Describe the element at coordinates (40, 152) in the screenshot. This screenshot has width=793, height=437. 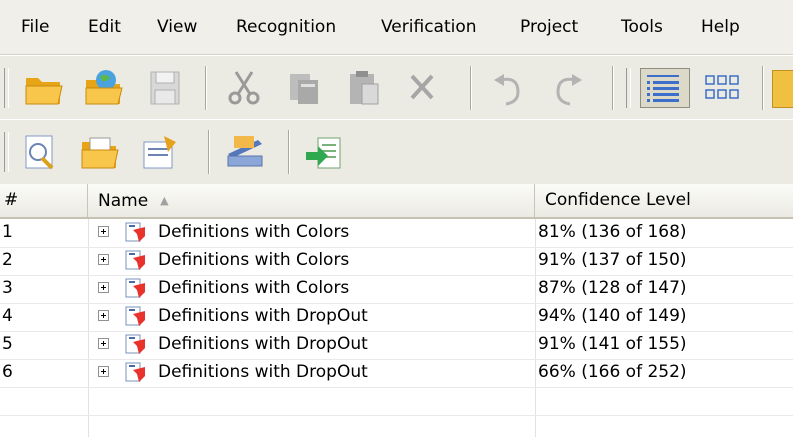
I see `definition-settings-icon` at that location.